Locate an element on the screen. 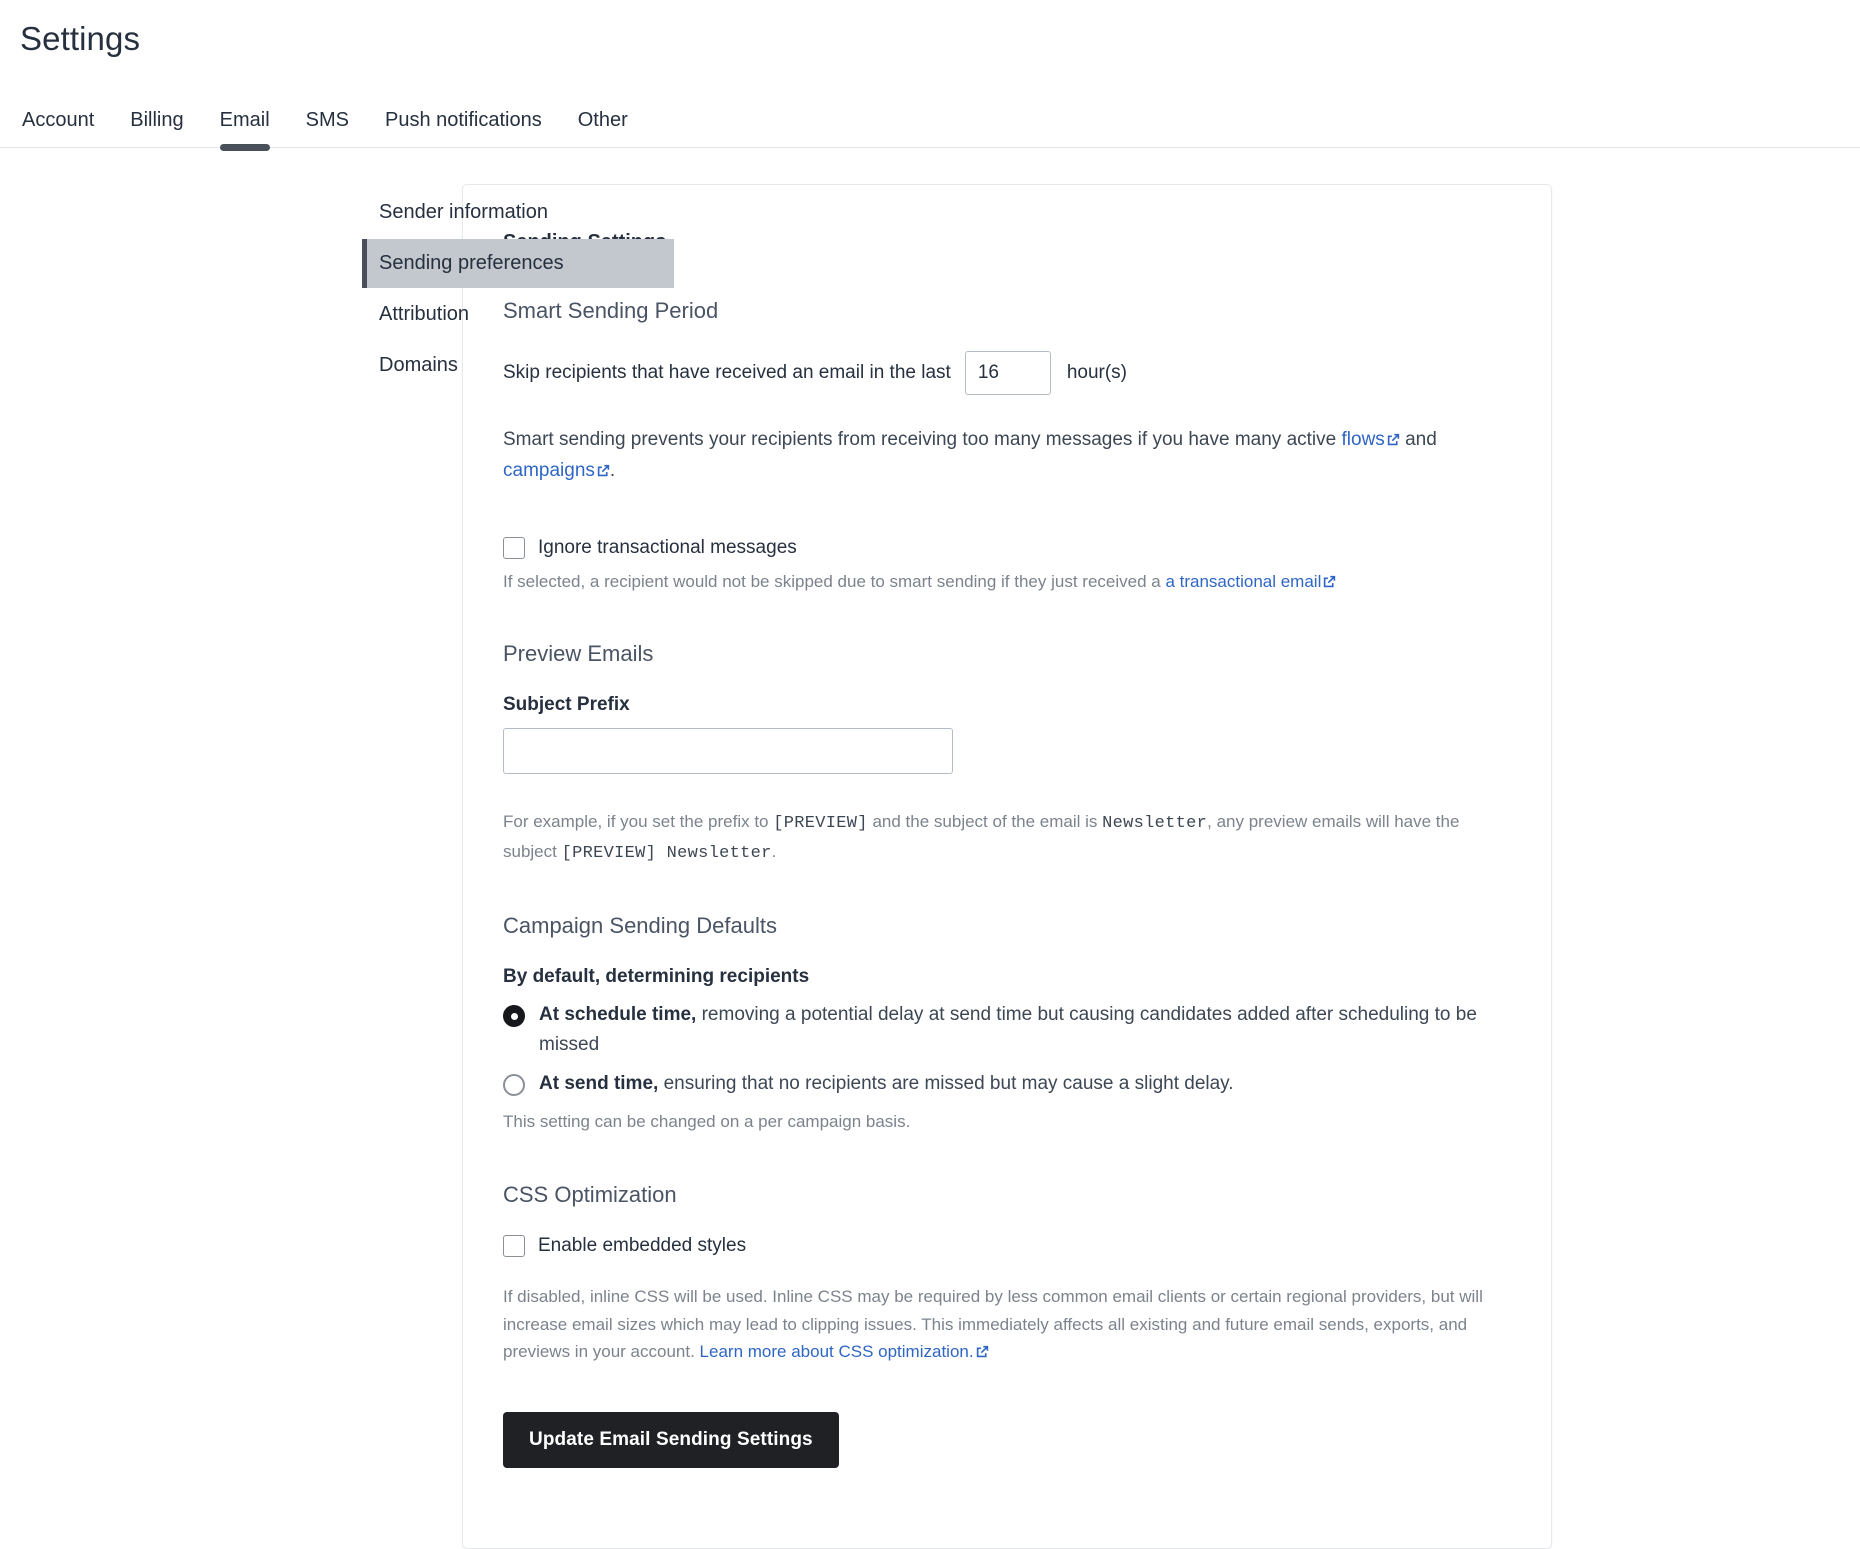 This screenshot has width=1860, height=1549. example-text-4: . is located at coordinates (774, 851).